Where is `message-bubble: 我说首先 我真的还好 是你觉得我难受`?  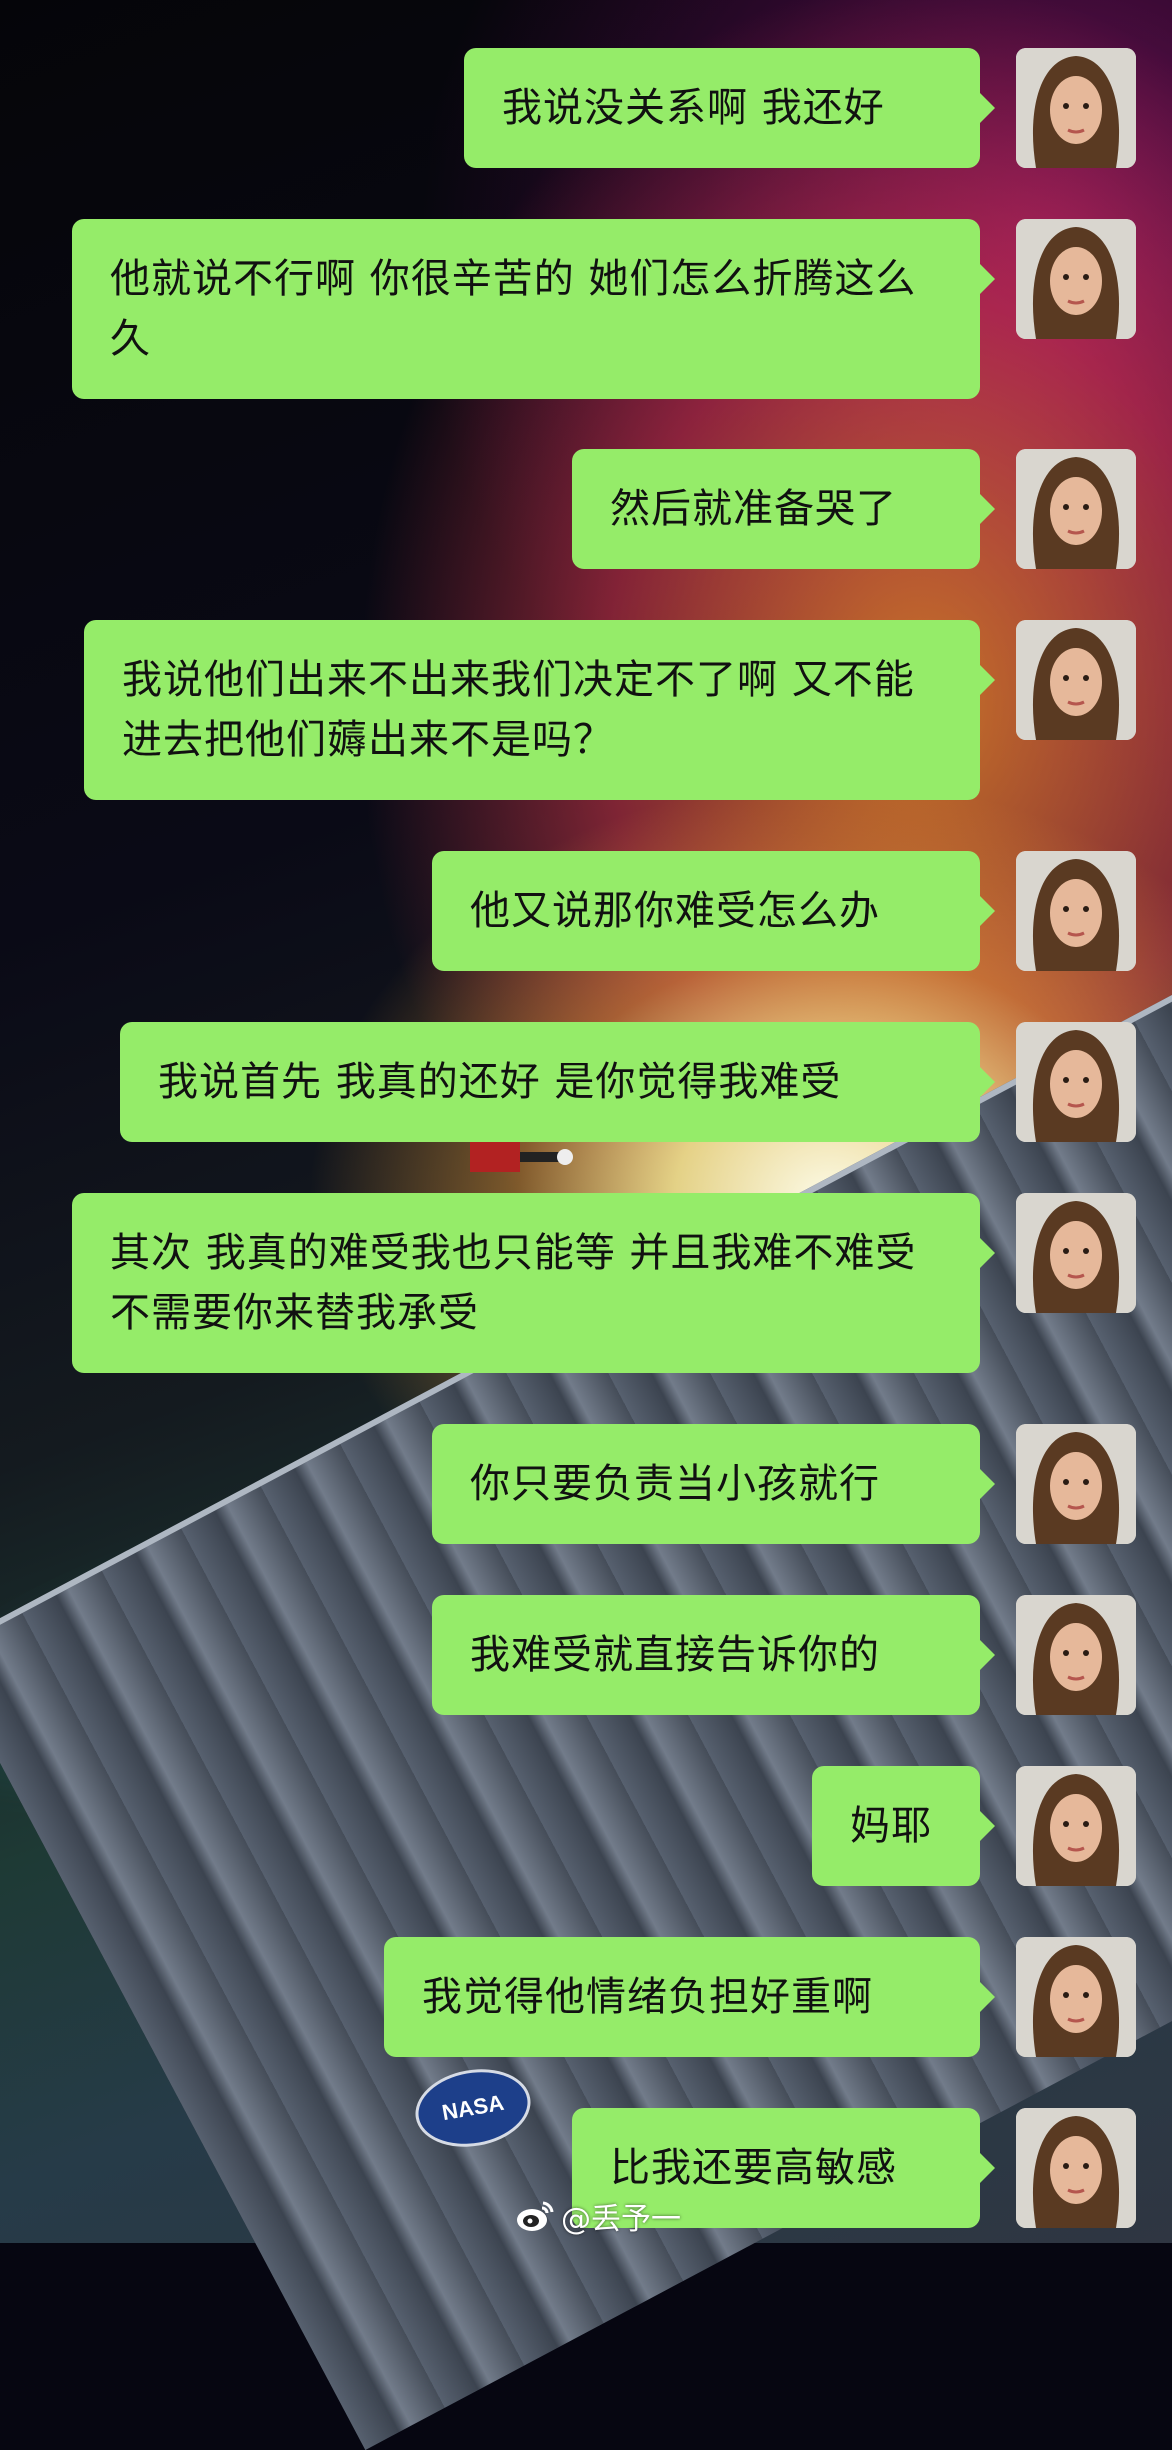 message-bubble: 我说首先 我真的还好 是你觉得我难受 is located at coordinates (557, 1082).